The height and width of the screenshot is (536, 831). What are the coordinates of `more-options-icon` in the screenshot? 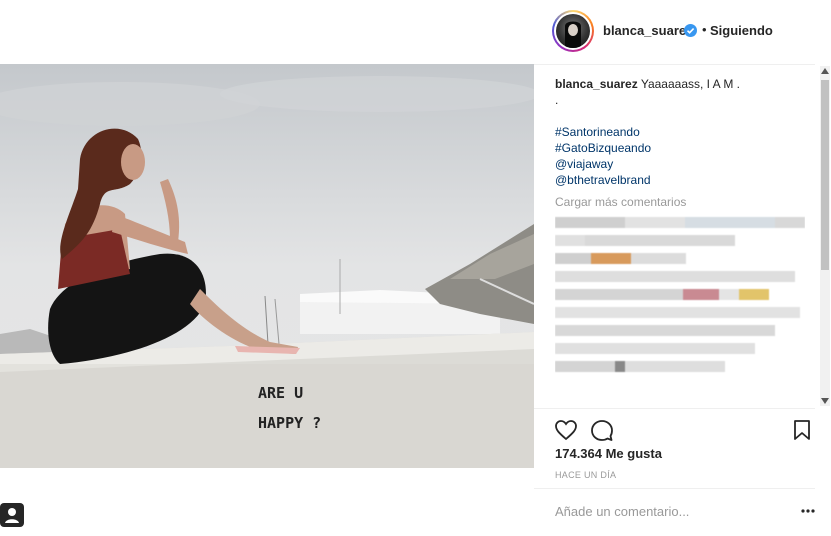 It's located at (808, 511).